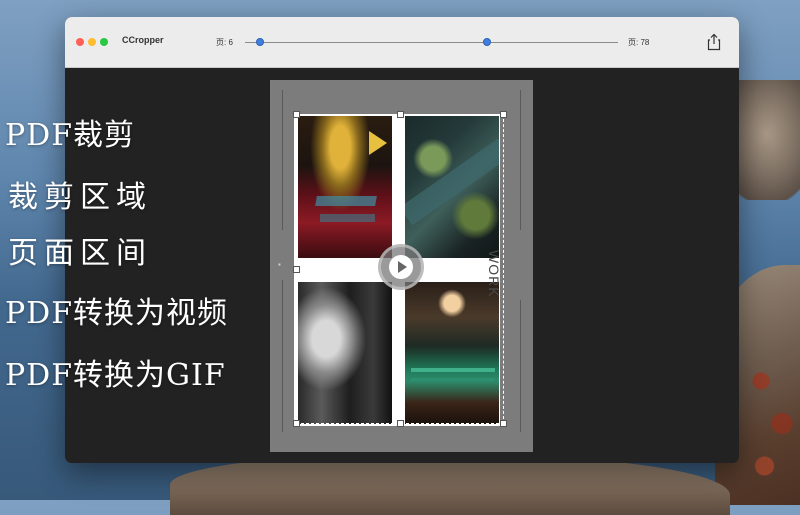  I want to click on left-guide-top, so click(282, 160).